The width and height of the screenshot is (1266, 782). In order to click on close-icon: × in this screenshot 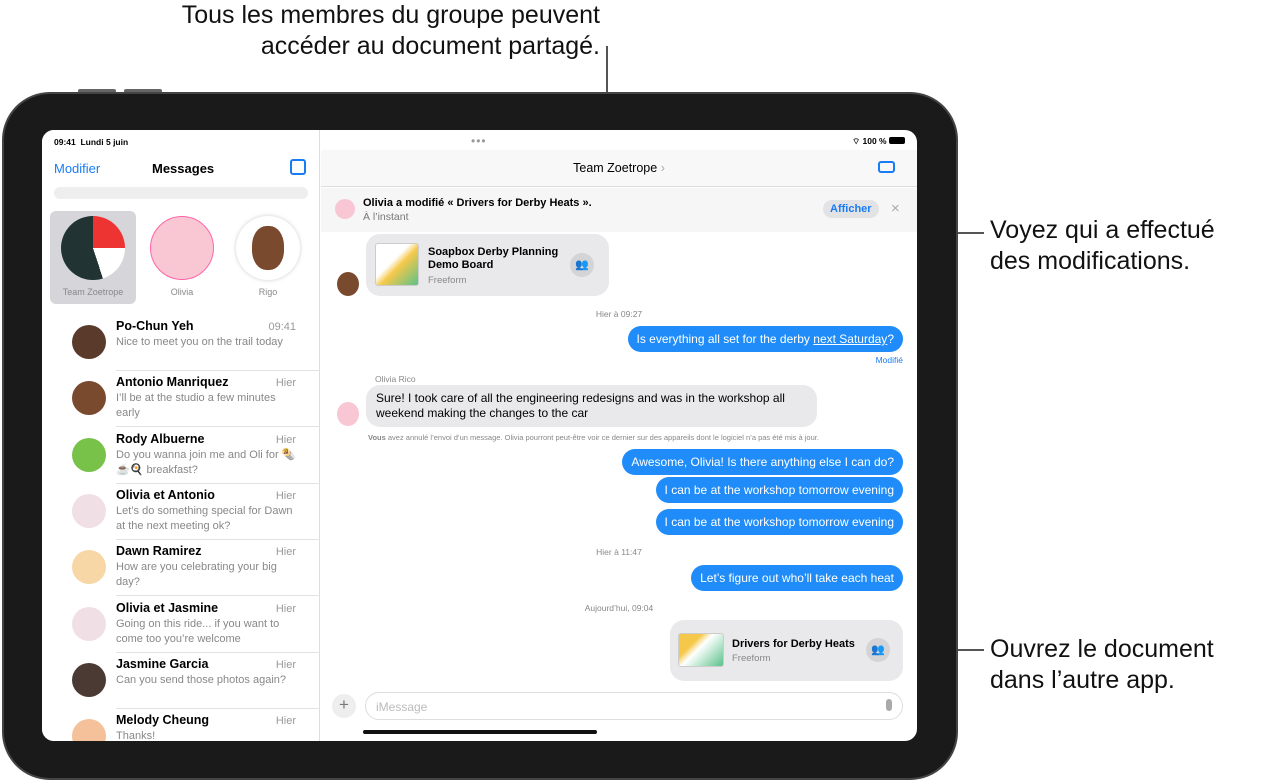, I will do `click(895, 208)`.